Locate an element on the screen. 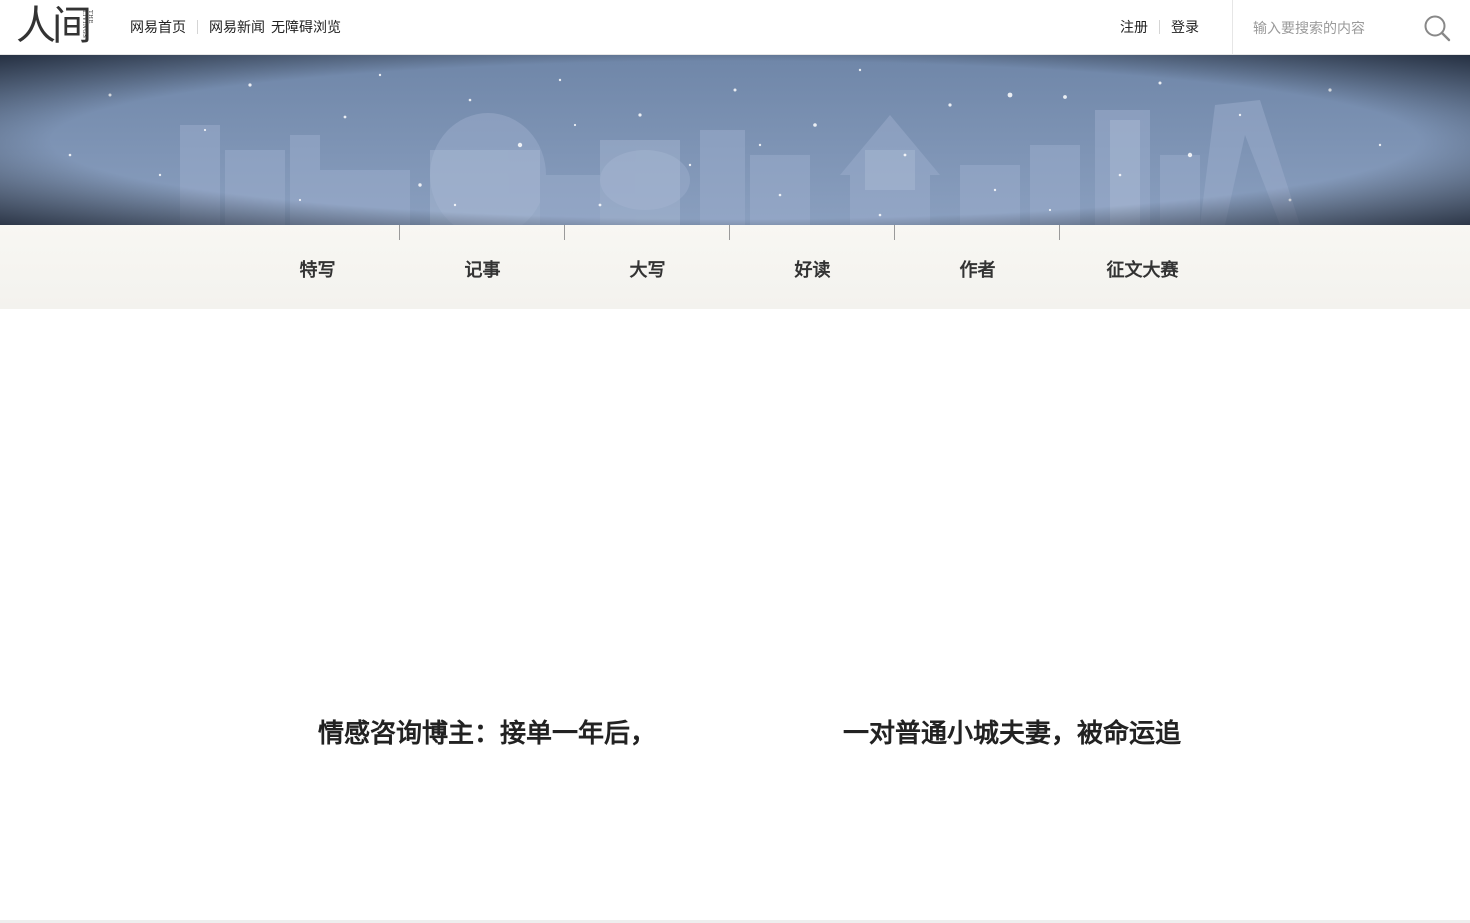  top-nav: 网易首页 网易新闻 无障碍浏览 is located at coordinates (235, 27).